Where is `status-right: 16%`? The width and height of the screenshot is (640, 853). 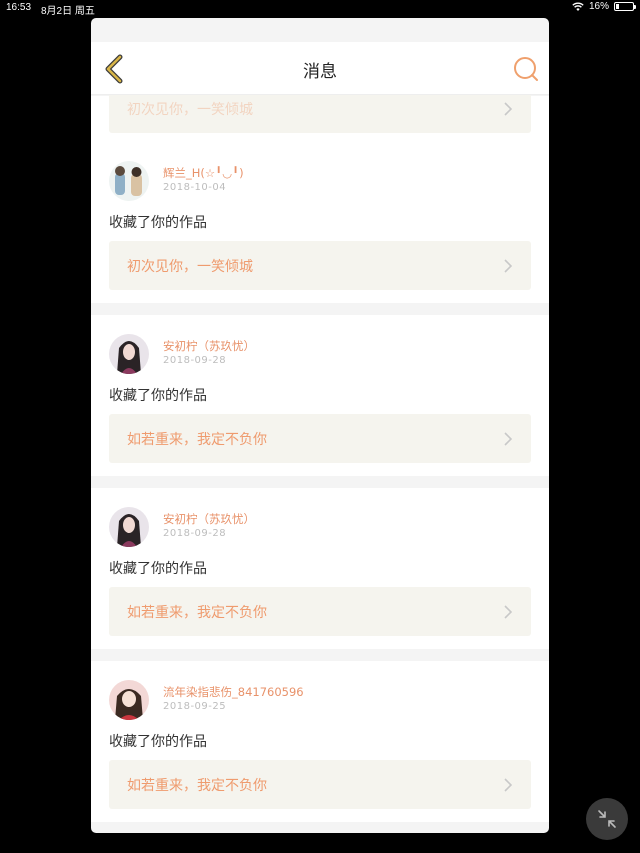
status-right: 16% is located at coordinates (604, 6).